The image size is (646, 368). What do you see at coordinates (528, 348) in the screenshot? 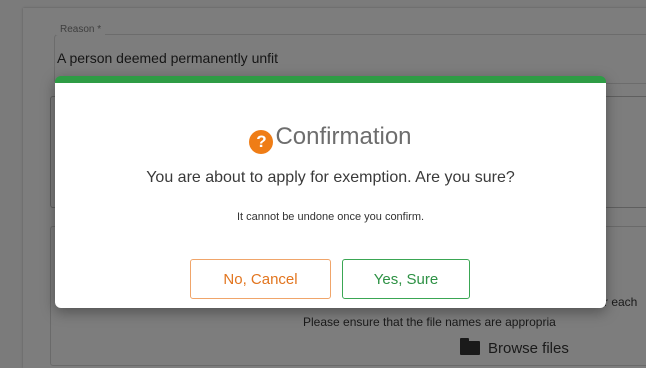
I see `browse-files-label: Browse files` at bounding box center [528, 348].